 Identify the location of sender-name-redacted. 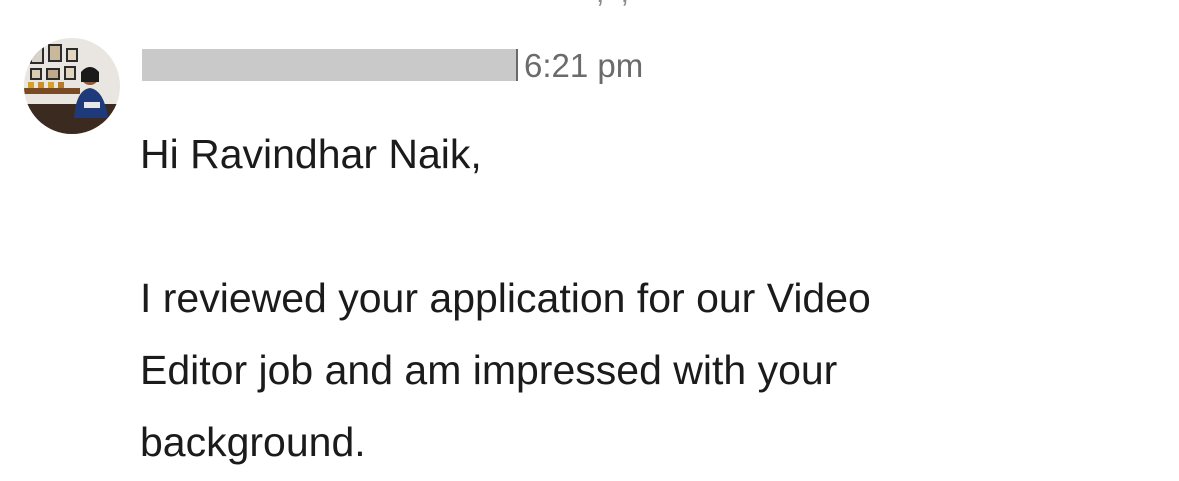
(330, 65).